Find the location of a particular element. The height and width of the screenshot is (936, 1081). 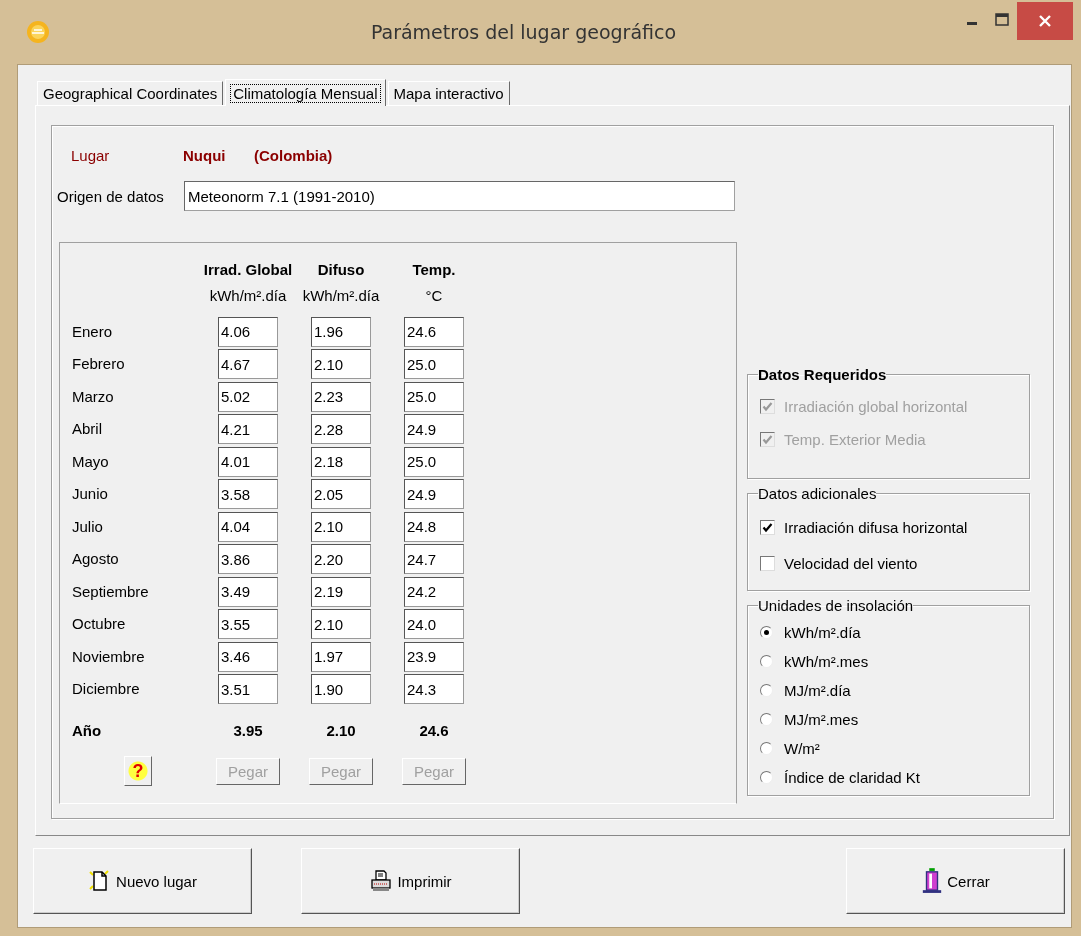

month-label: Julio is located at coordinates (88, 526).